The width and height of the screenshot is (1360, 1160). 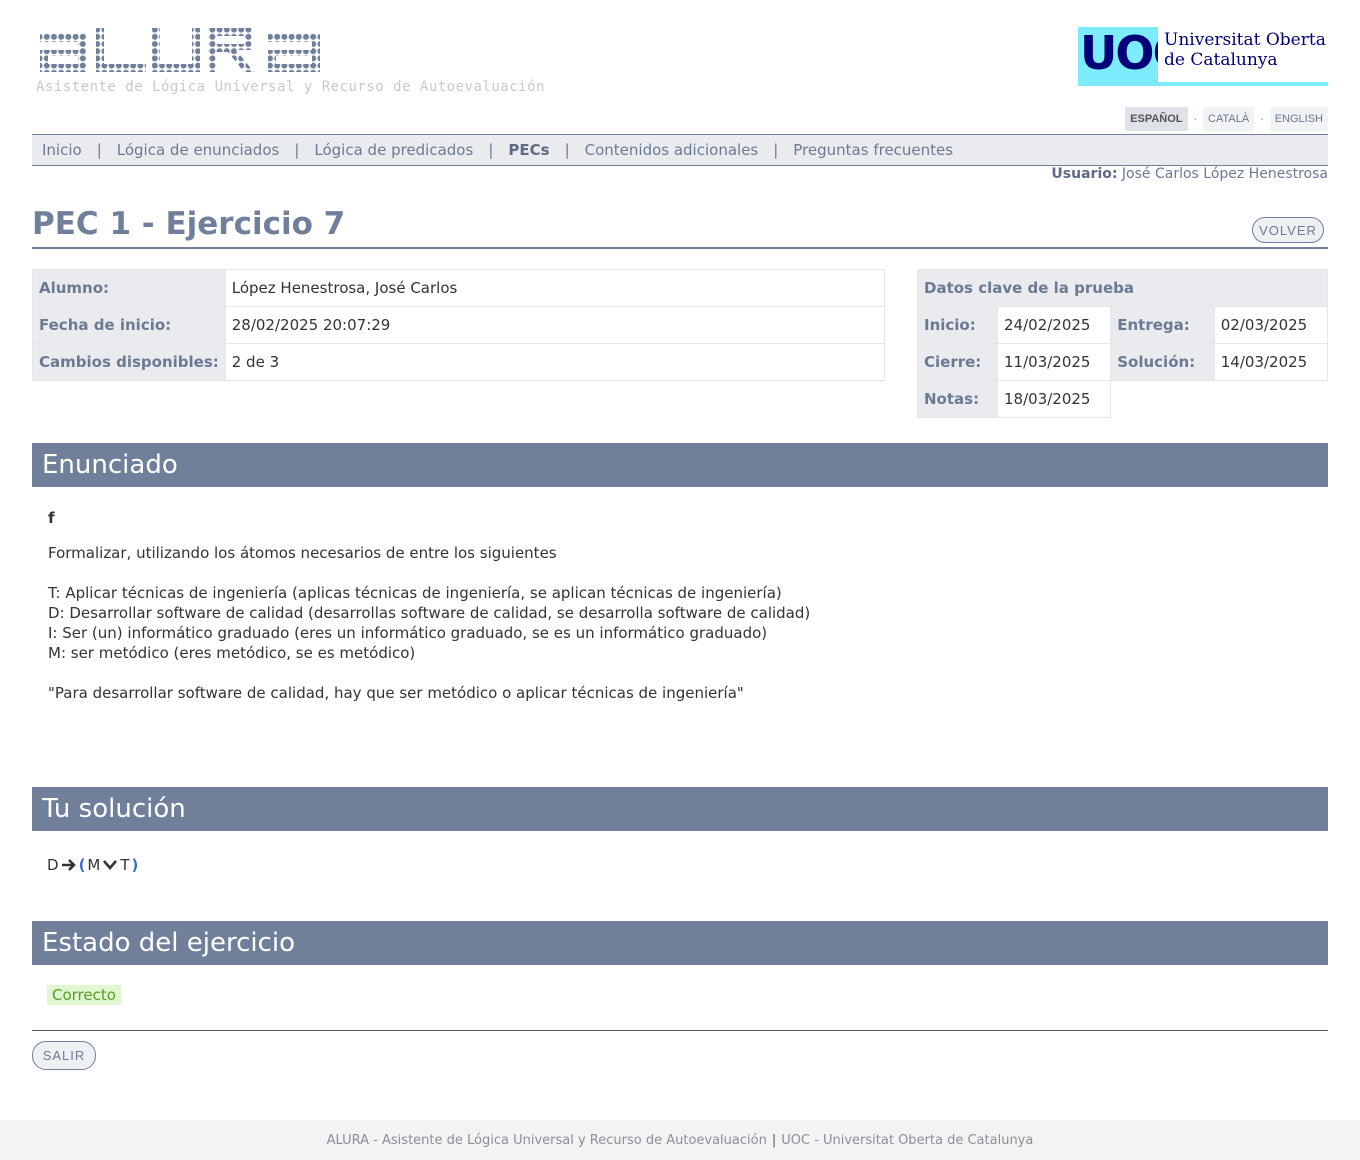 I want to click on title-divider, so click(x=680, y=248).